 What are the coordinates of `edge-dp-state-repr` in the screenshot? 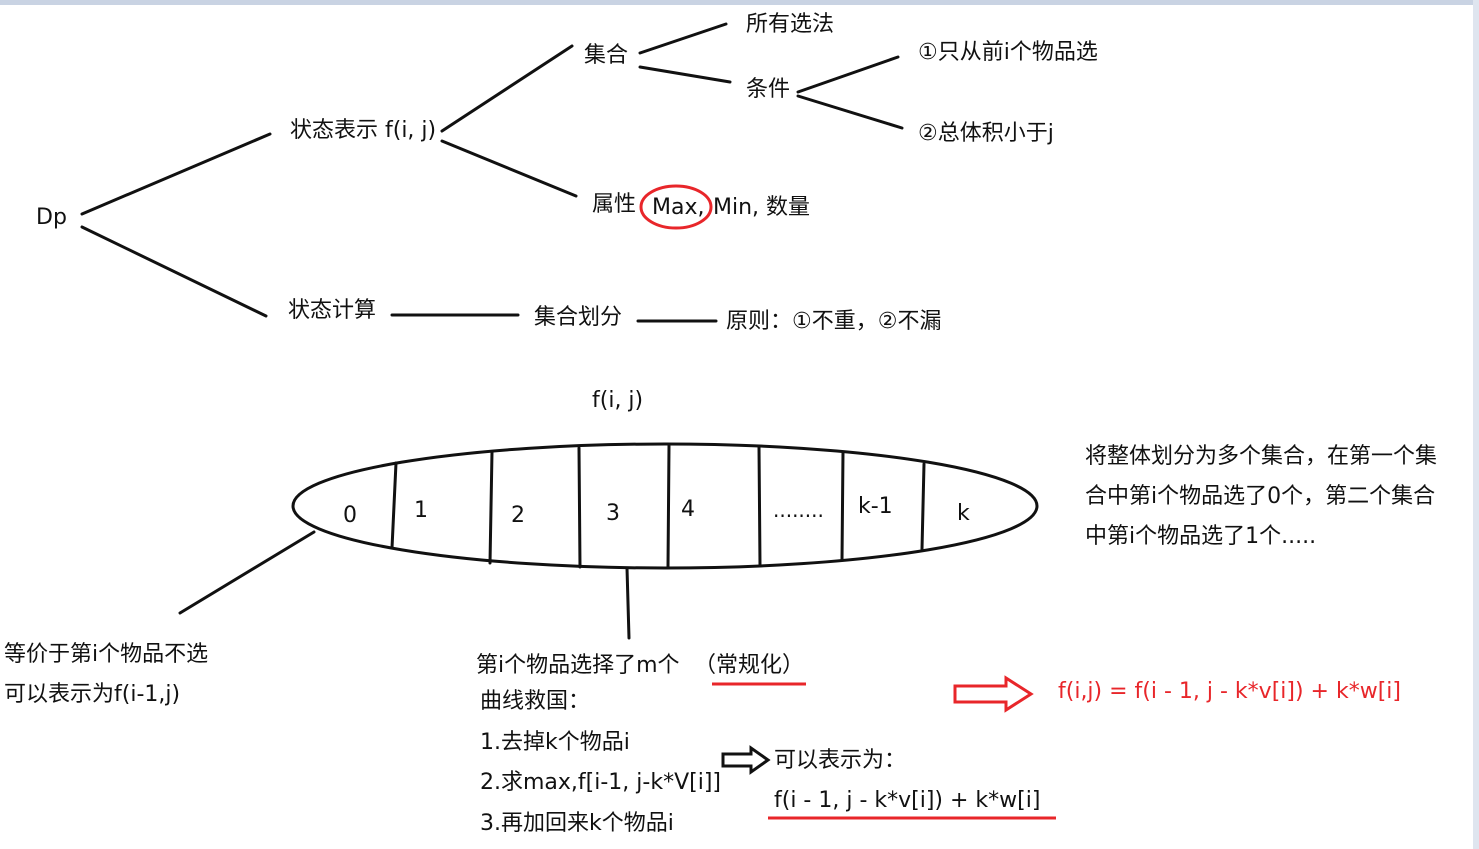 It's located at (176, 174).